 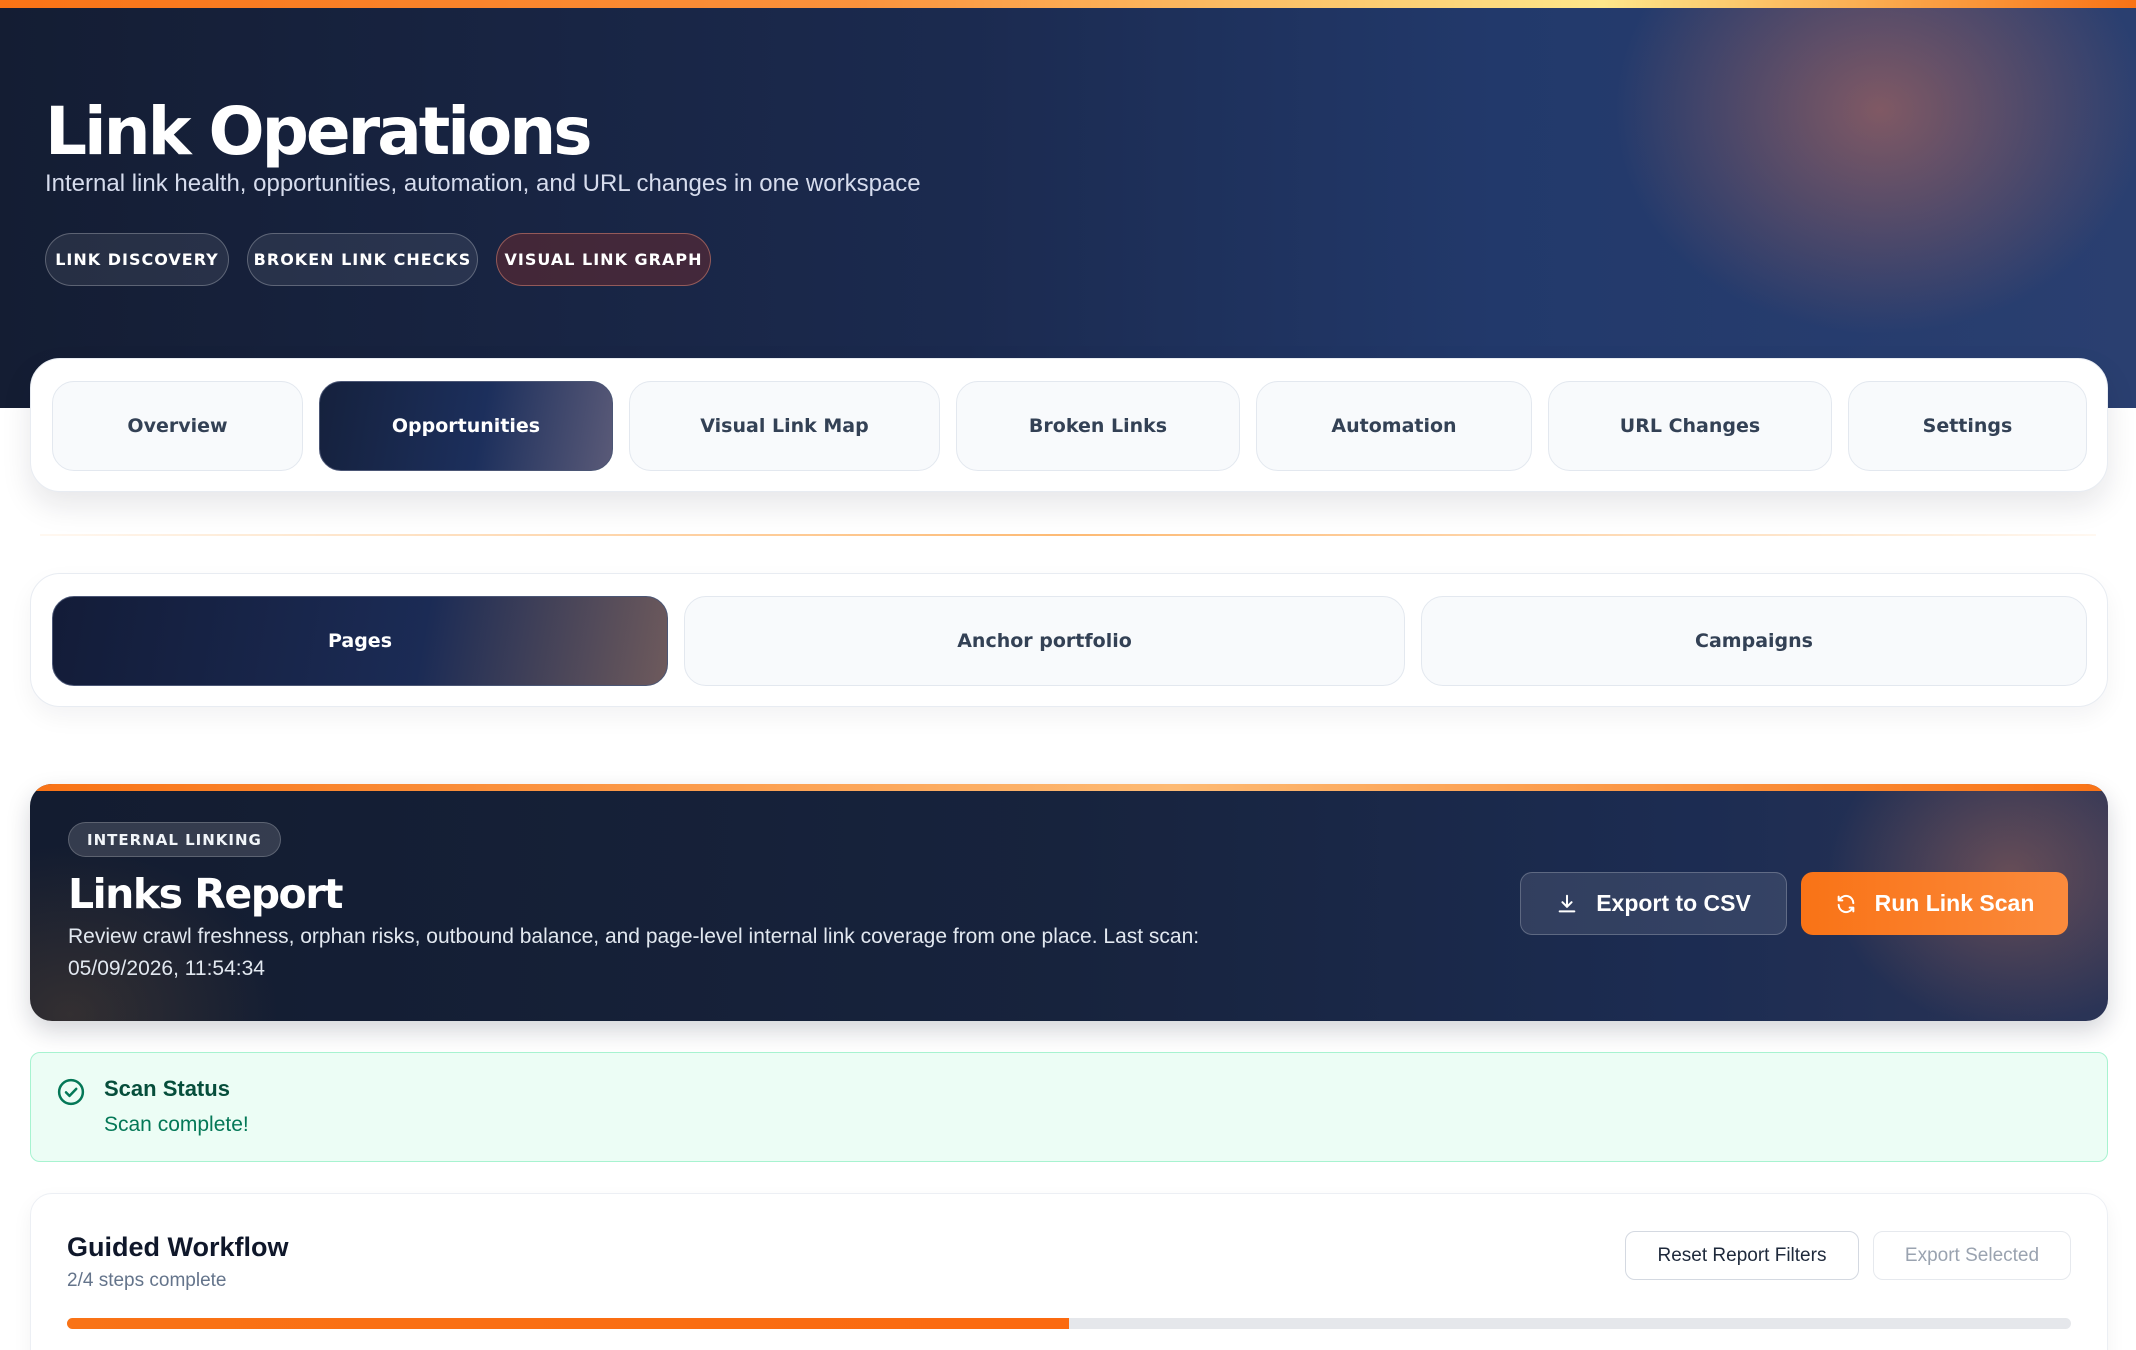 What do you see at coordinates (568, 1323) in the screenshot?
I see `workflow-progress-fill` at bounding box center [568, 1323].